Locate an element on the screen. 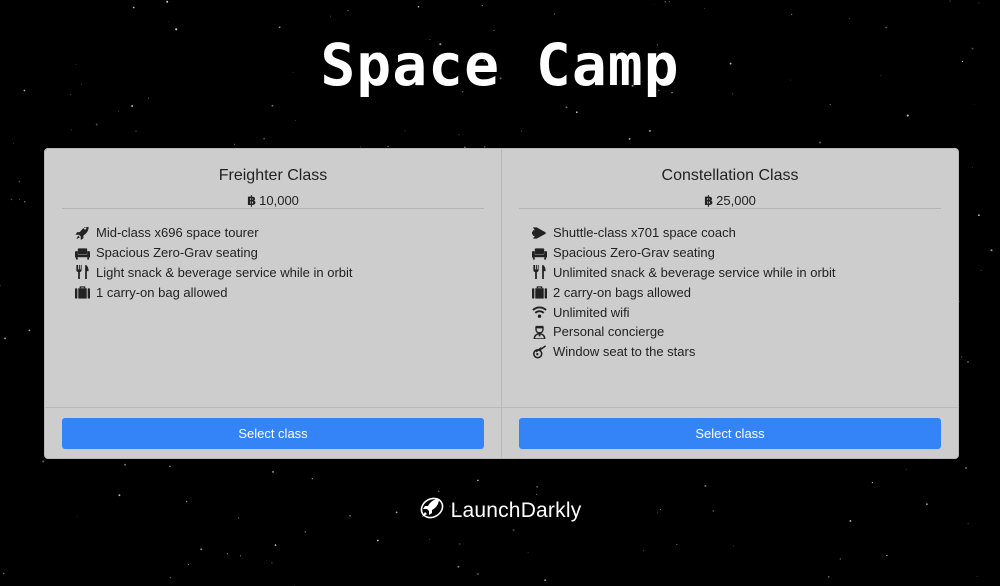 The width and height of the screenshot is (1000, 586). feature-text: Shuttle-class x701 space coach is located at coordinates (644, 233).